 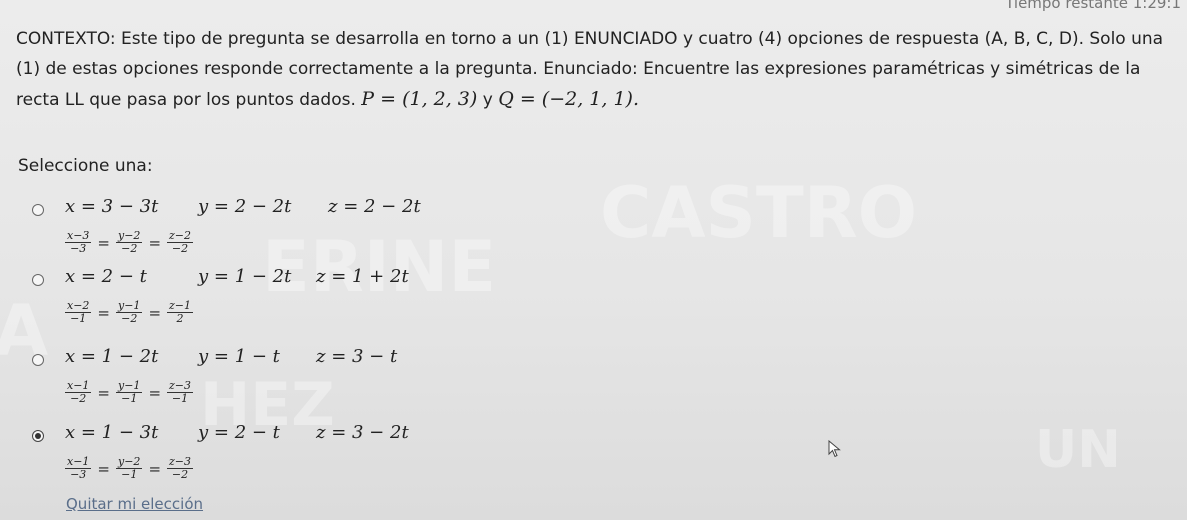 I want to click on option-a-frac-z: z−2 −2, so click(x=180, y=242).